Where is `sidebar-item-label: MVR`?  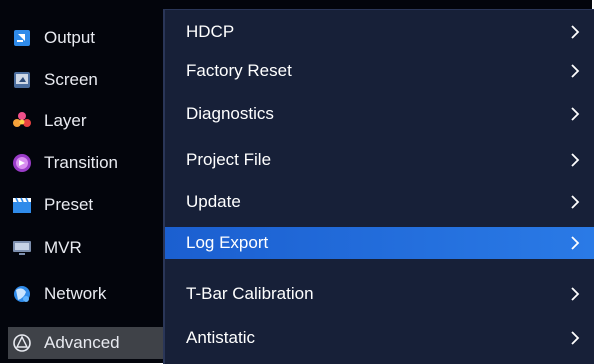 sidebar-item-label: MVR is located at coordinates (63, 247).